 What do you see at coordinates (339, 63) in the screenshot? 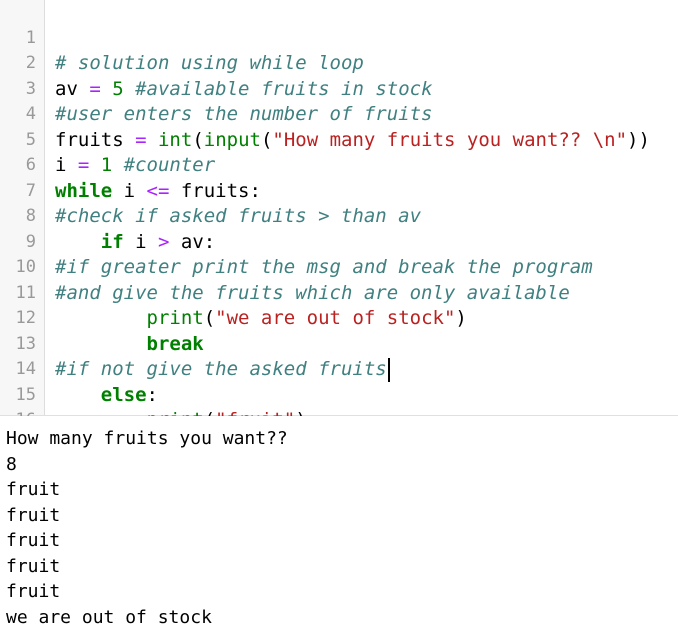
I see `code-line-2: 2 av = 5 #available fruits in stock` at bounding box center [339, 63].